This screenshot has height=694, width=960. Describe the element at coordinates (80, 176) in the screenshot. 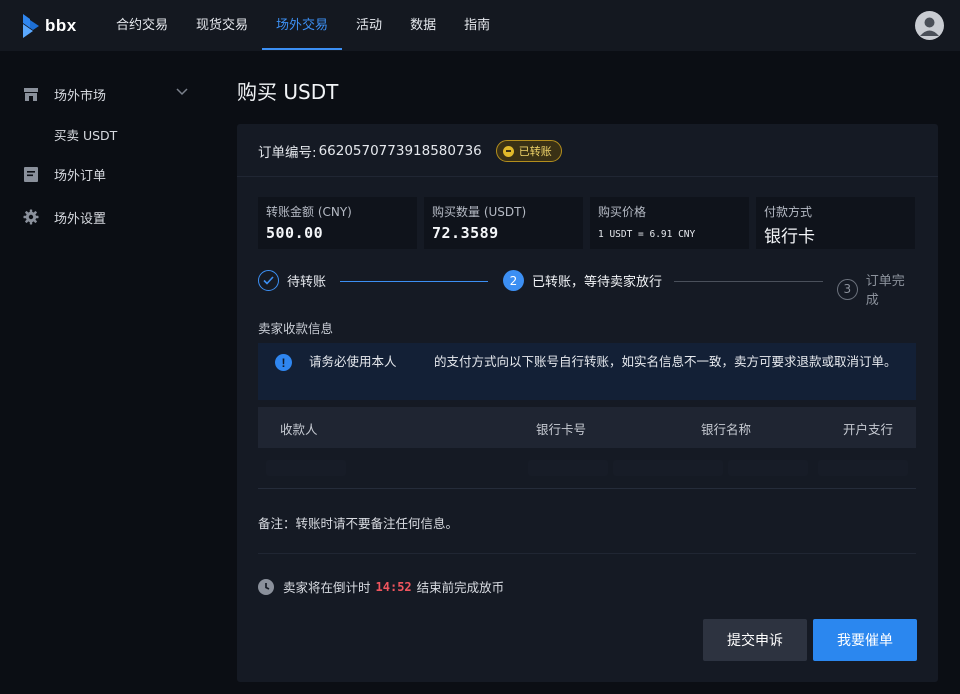

I see `sidebar-item-label: 场外订单` at that location.